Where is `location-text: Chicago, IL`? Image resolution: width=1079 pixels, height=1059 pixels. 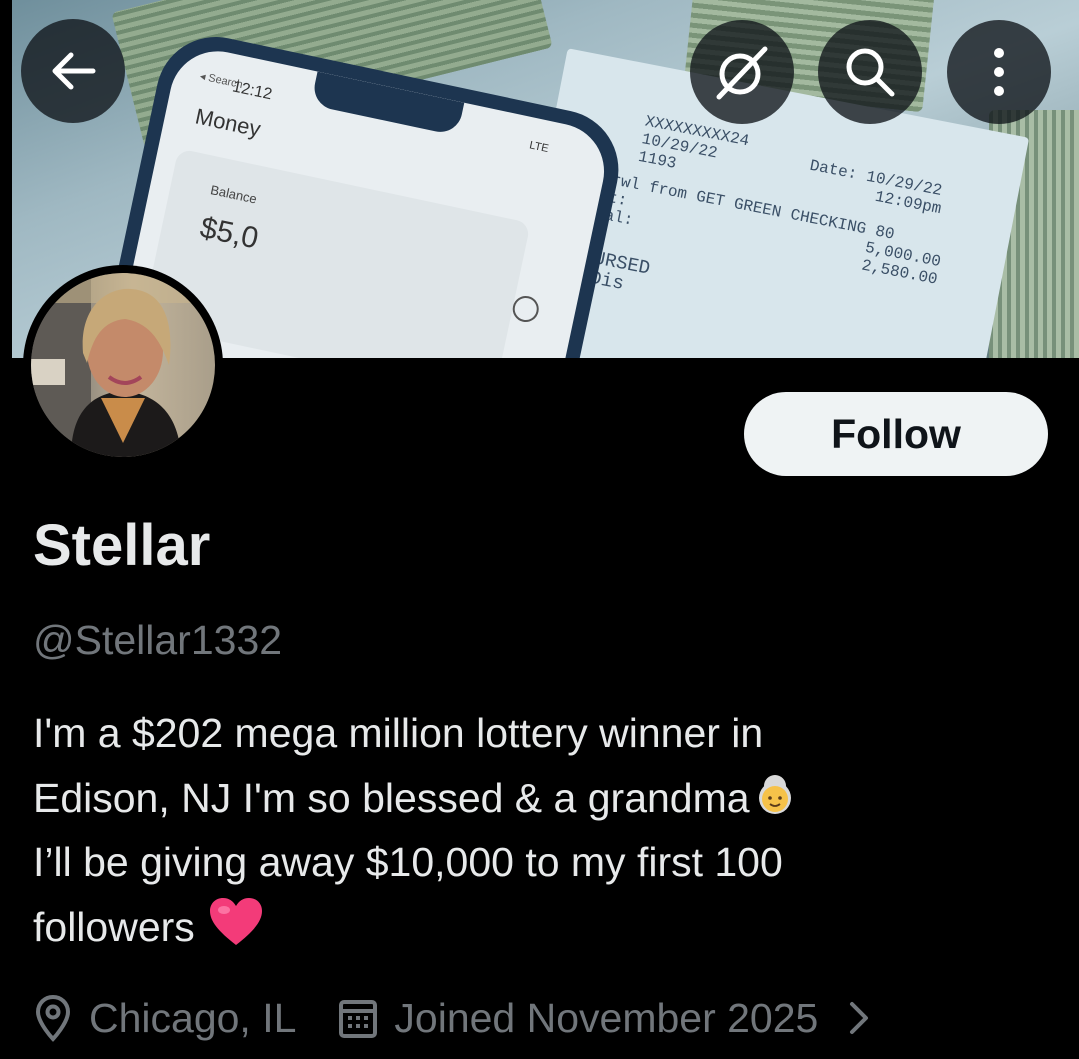
location-text: Chicago, IL is located at coordinates (193, 1017).